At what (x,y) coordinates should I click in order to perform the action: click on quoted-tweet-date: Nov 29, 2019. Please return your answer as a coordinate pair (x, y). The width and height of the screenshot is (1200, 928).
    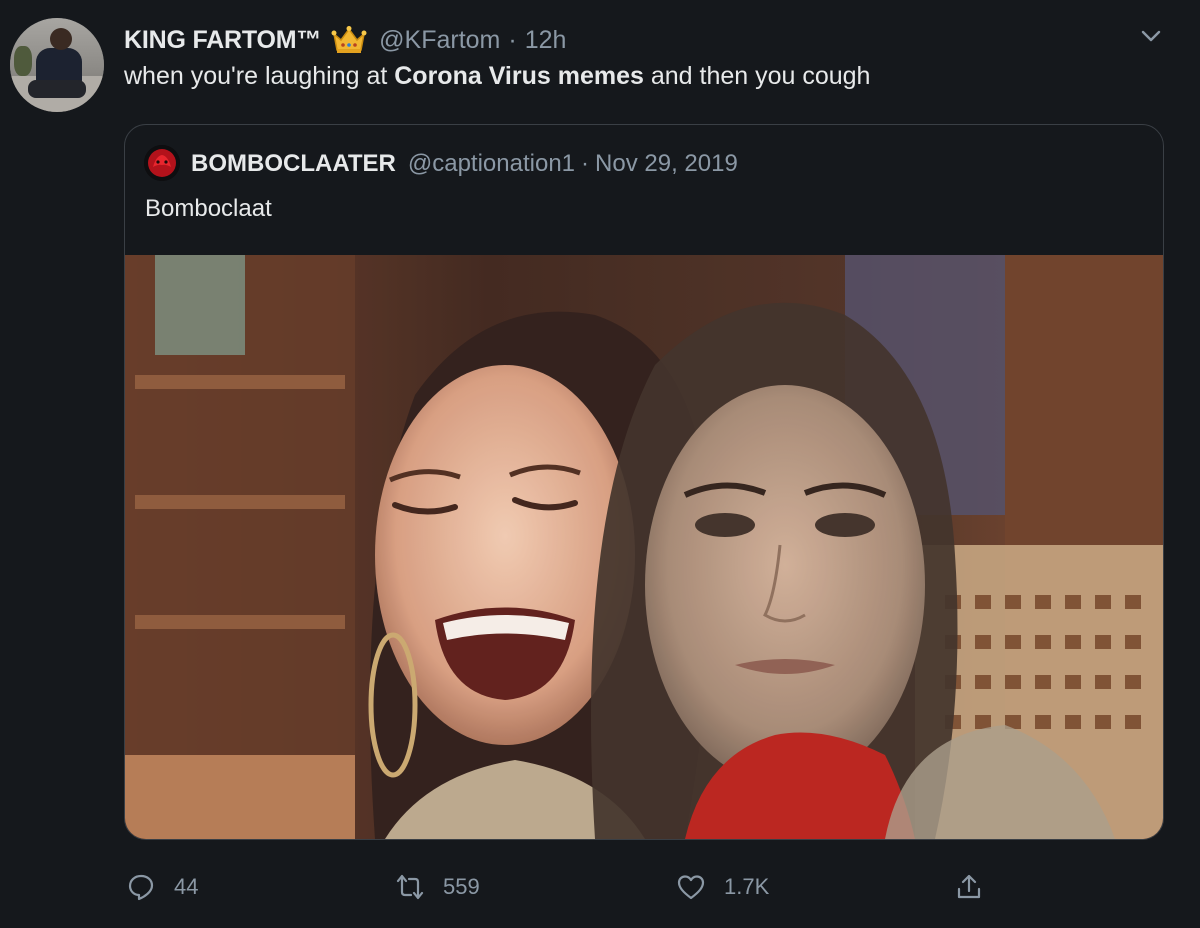
    Looking at the image, I should click on (666, 164).